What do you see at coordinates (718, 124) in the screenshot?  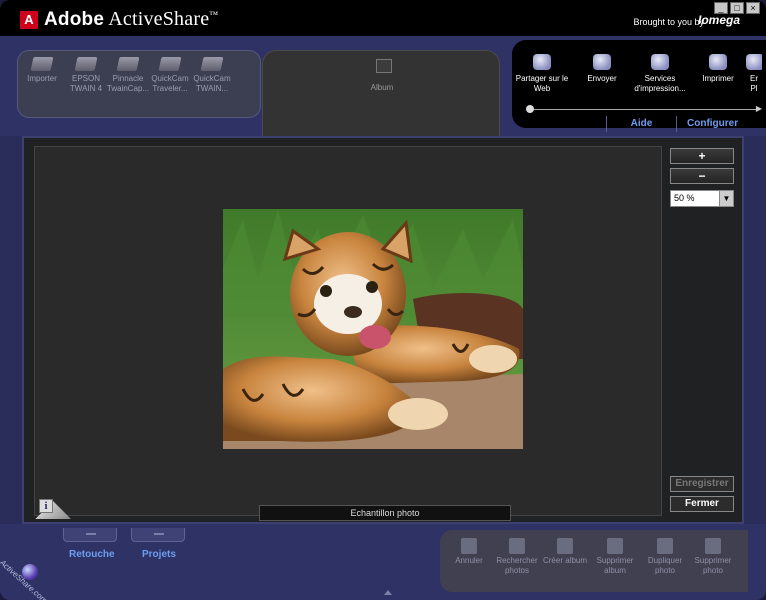 I see `tab-configurer: Configurer` at bounding box center [718, 124].